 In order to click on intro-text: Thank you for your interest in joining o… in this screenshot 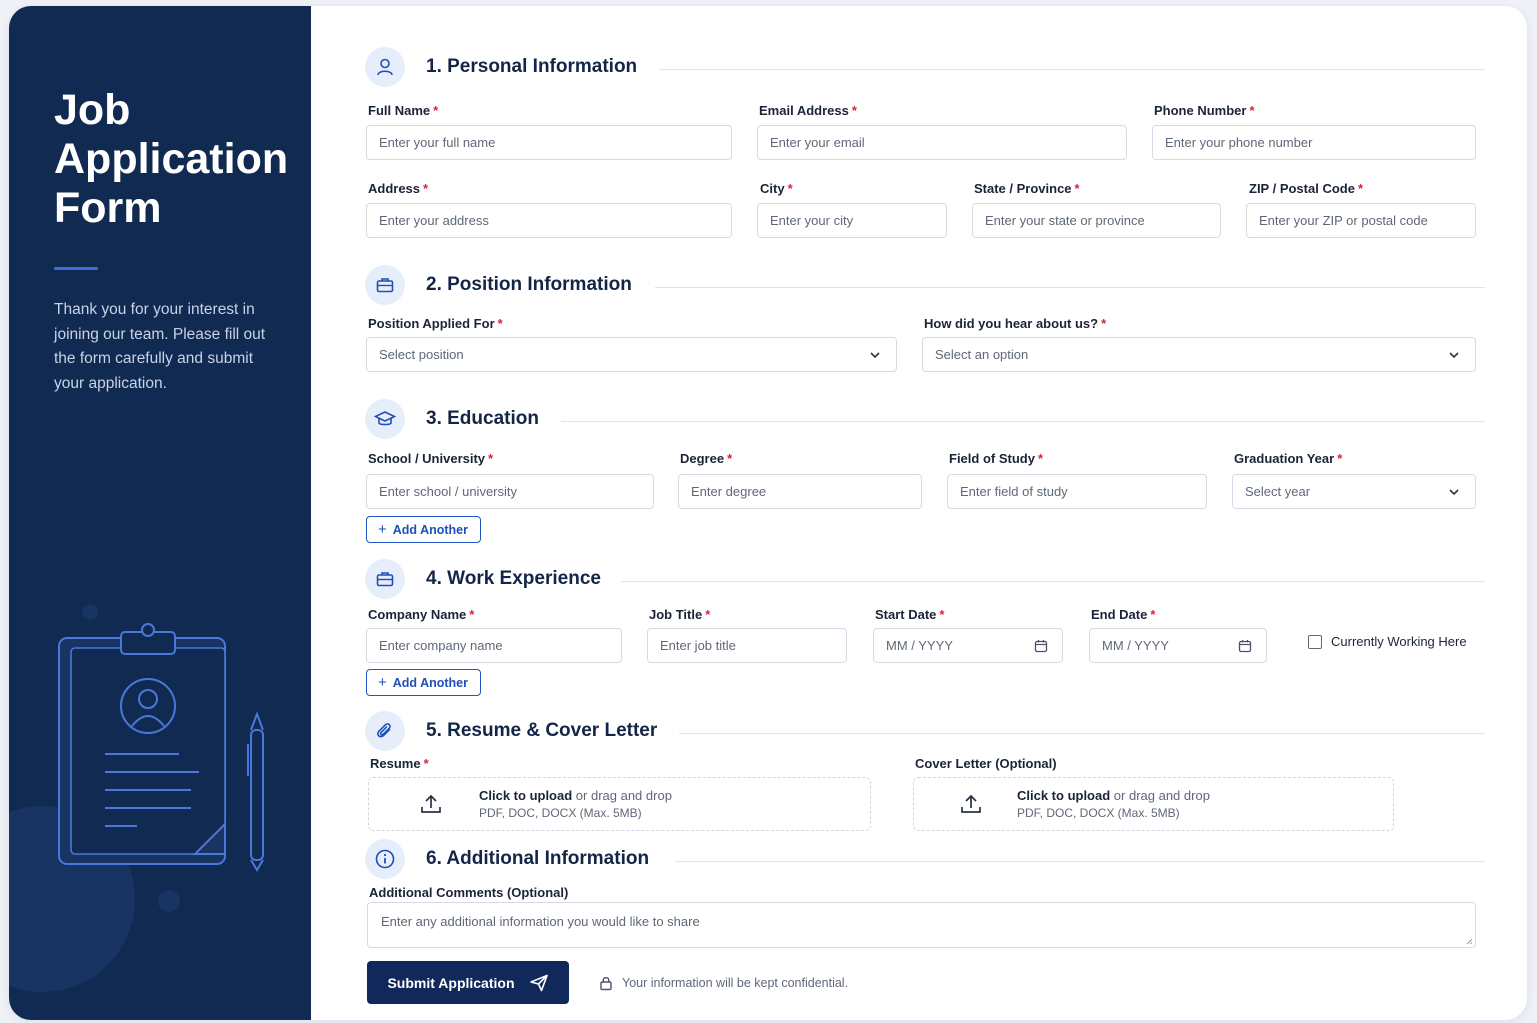, I will do `click(160, 346)`.